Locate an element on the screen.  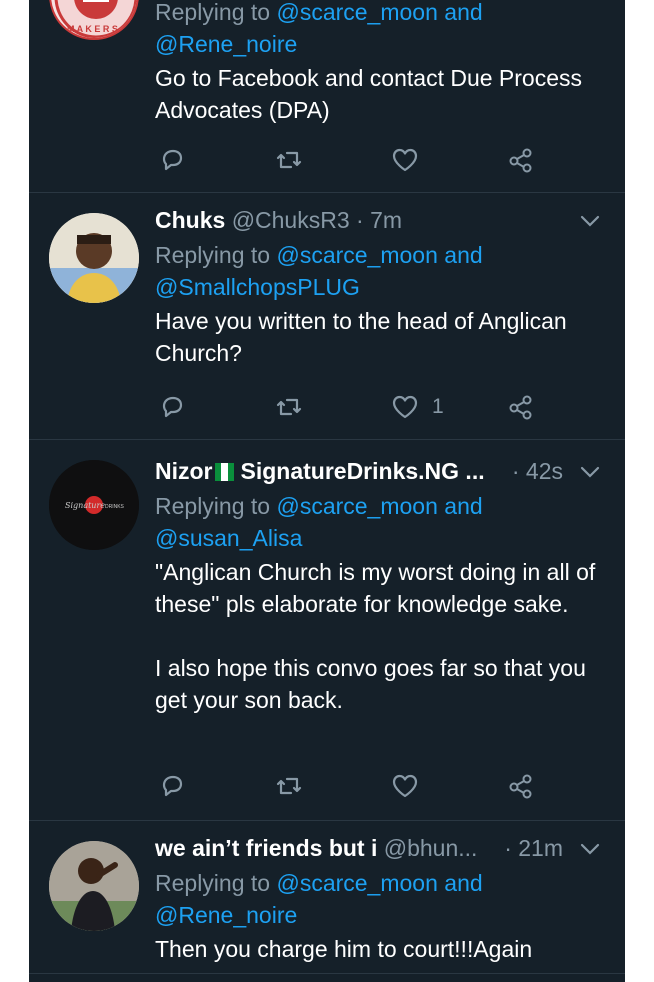
tweet-header: Nizor SignatureDrinks.NG ... · 42s is located at coordinates (380, 474).